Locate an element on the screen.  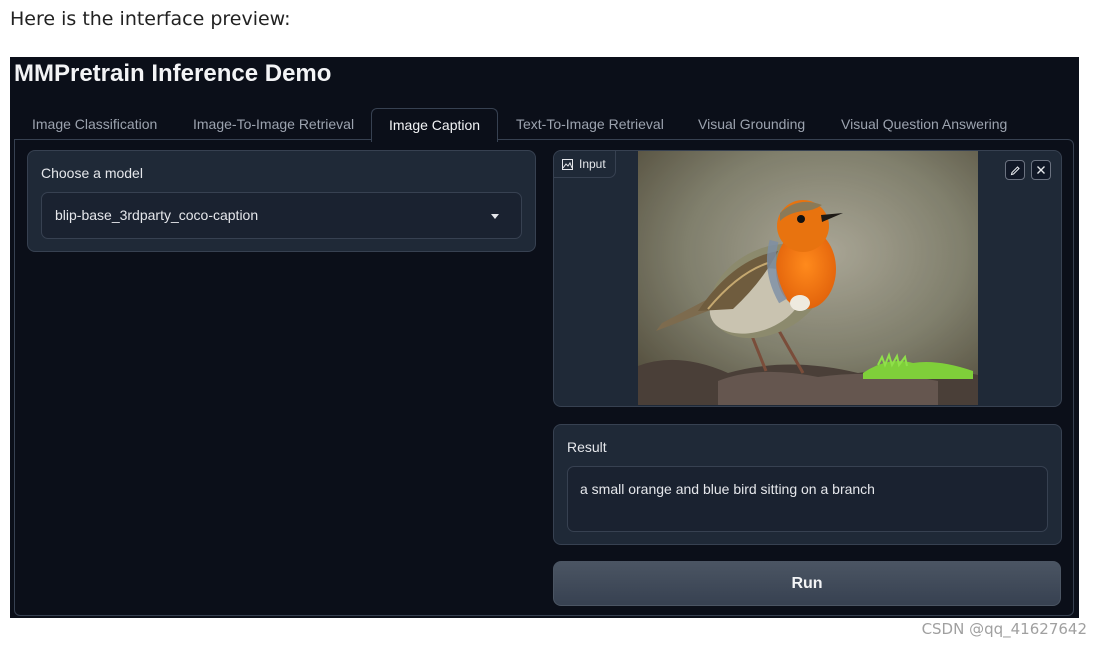
input-label: Input is located at coordinates (592, 164).